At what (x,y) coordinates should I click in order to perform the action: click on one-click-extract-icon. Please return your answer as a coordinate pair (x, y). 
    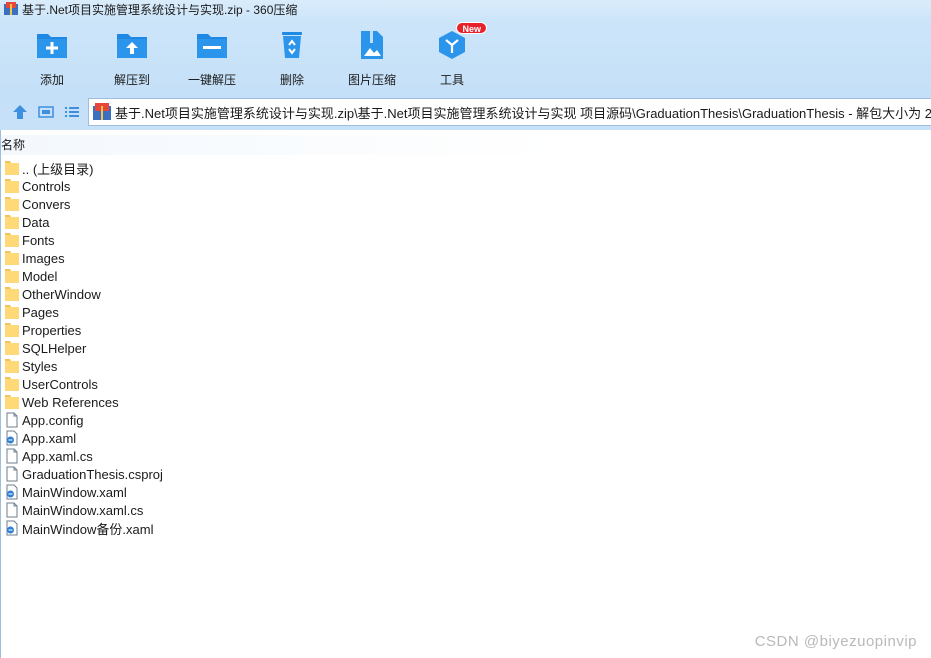
    Looking at the image, I should click on (212, 45).